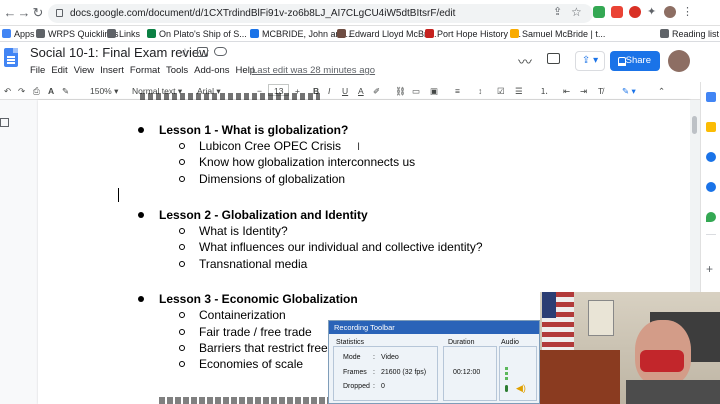 The image size is (720, 404). What do you see at coordinates (202, 52) in the screenshot?
I see `move-folder-icon` at bounding box center [202, 52].